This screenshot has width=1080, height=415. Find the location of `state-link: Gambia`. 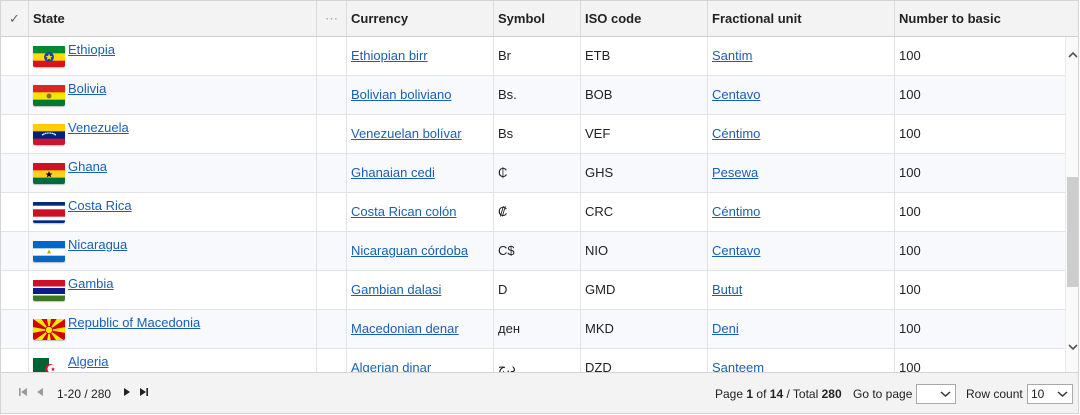

state-link: Gambia is located at coordinates (91, 287).